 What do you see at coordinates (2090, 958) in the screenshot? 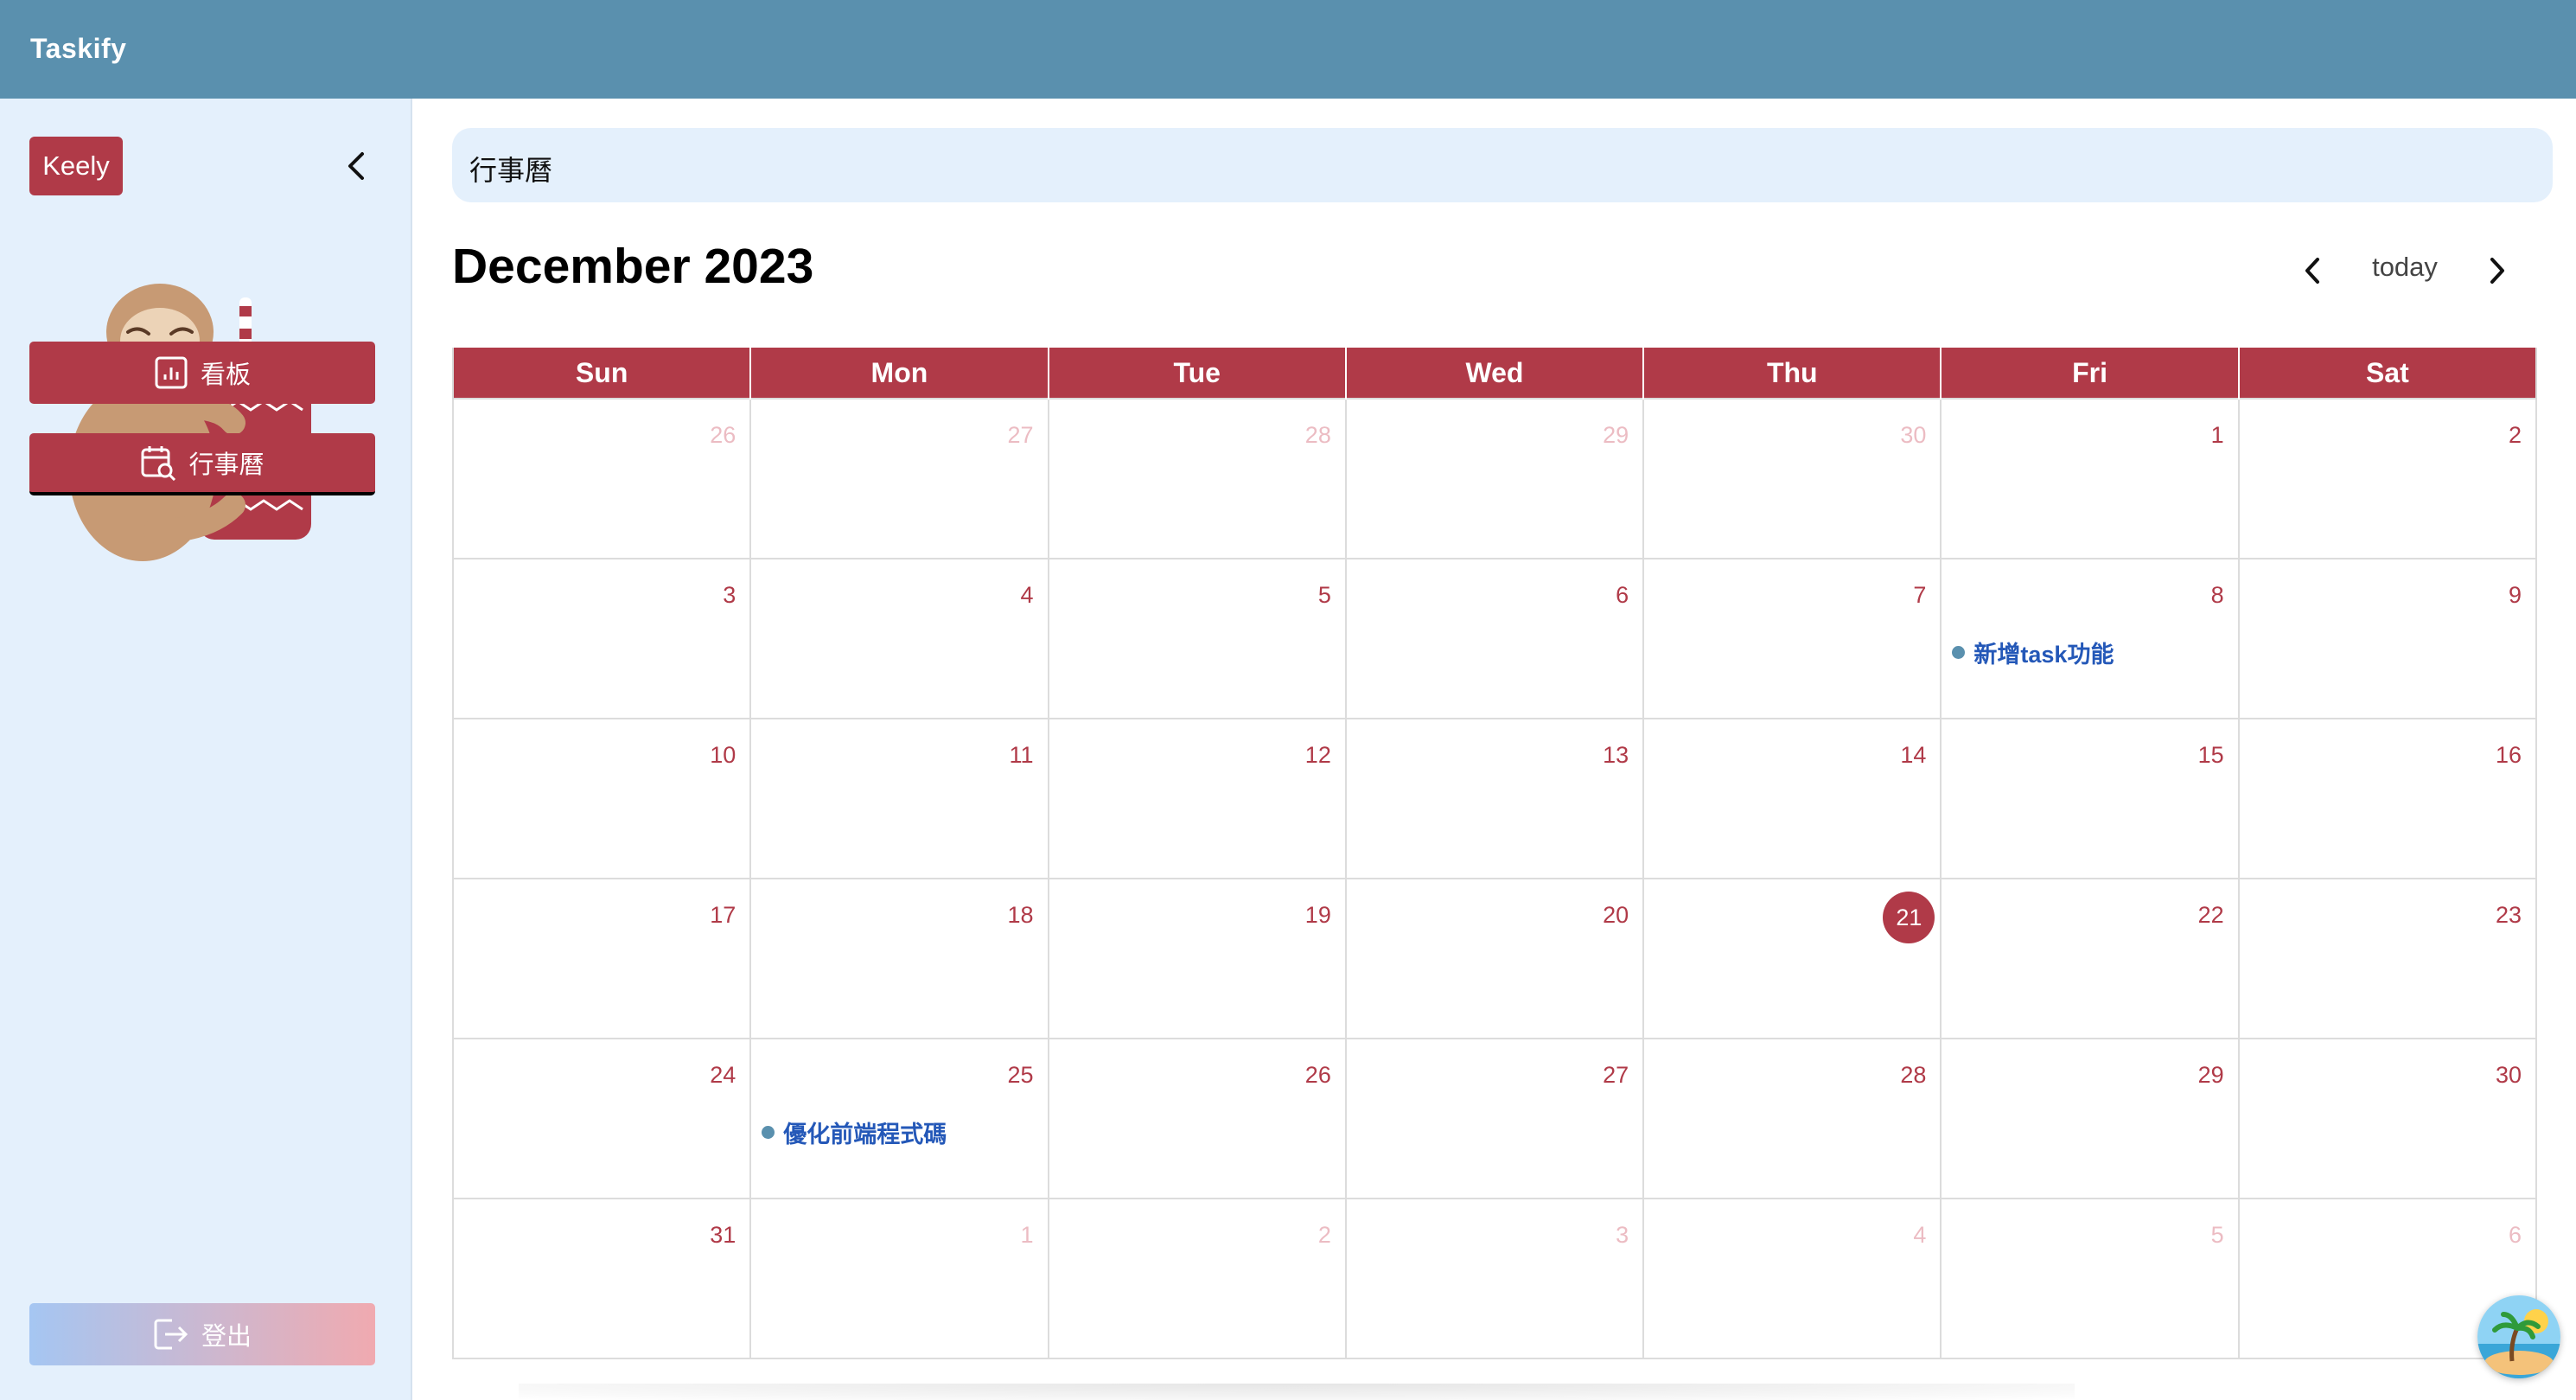
I see `calendar-day-cell: 22` at bounding box center [2090, 958].